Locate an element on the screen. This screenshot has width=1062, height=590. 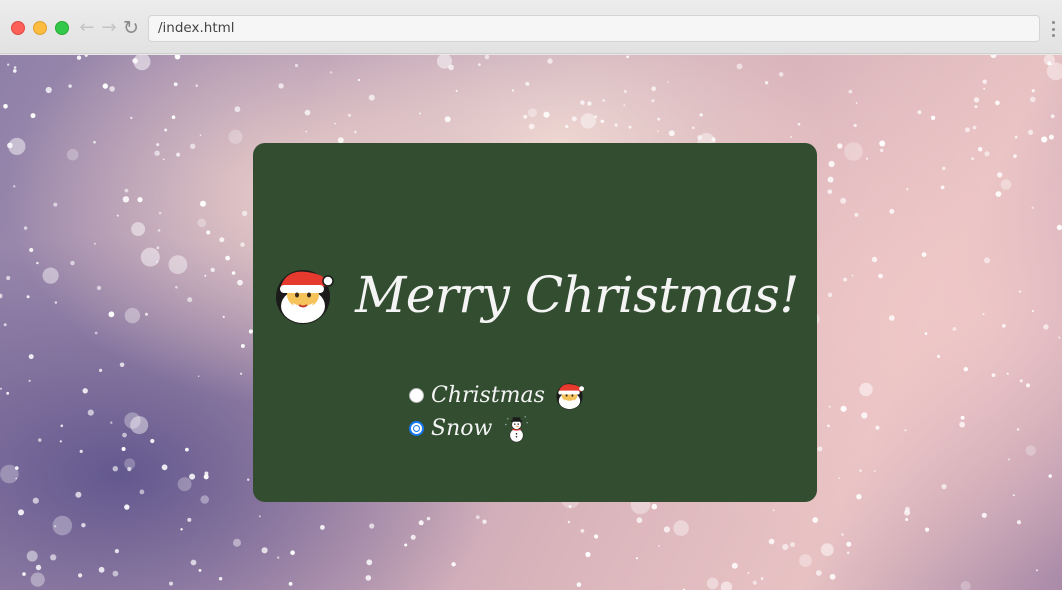
kebab-menu-icon is located at coordinates (1053, 29).